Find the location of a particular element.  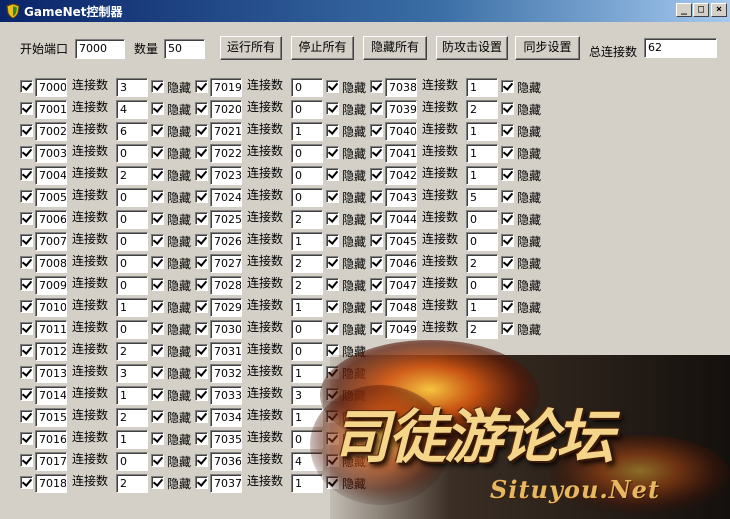

port-number-field: 7014 is located at coordinates (51, 395).